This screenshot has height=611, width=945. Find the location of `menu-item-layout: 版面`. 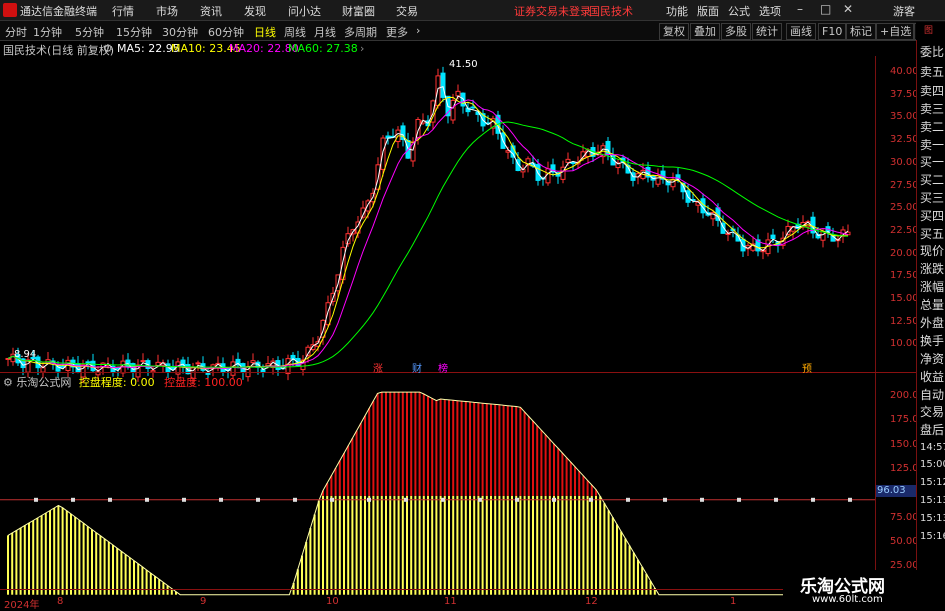

menu-item-layout: 版面 is located at coordinates (708, 11).